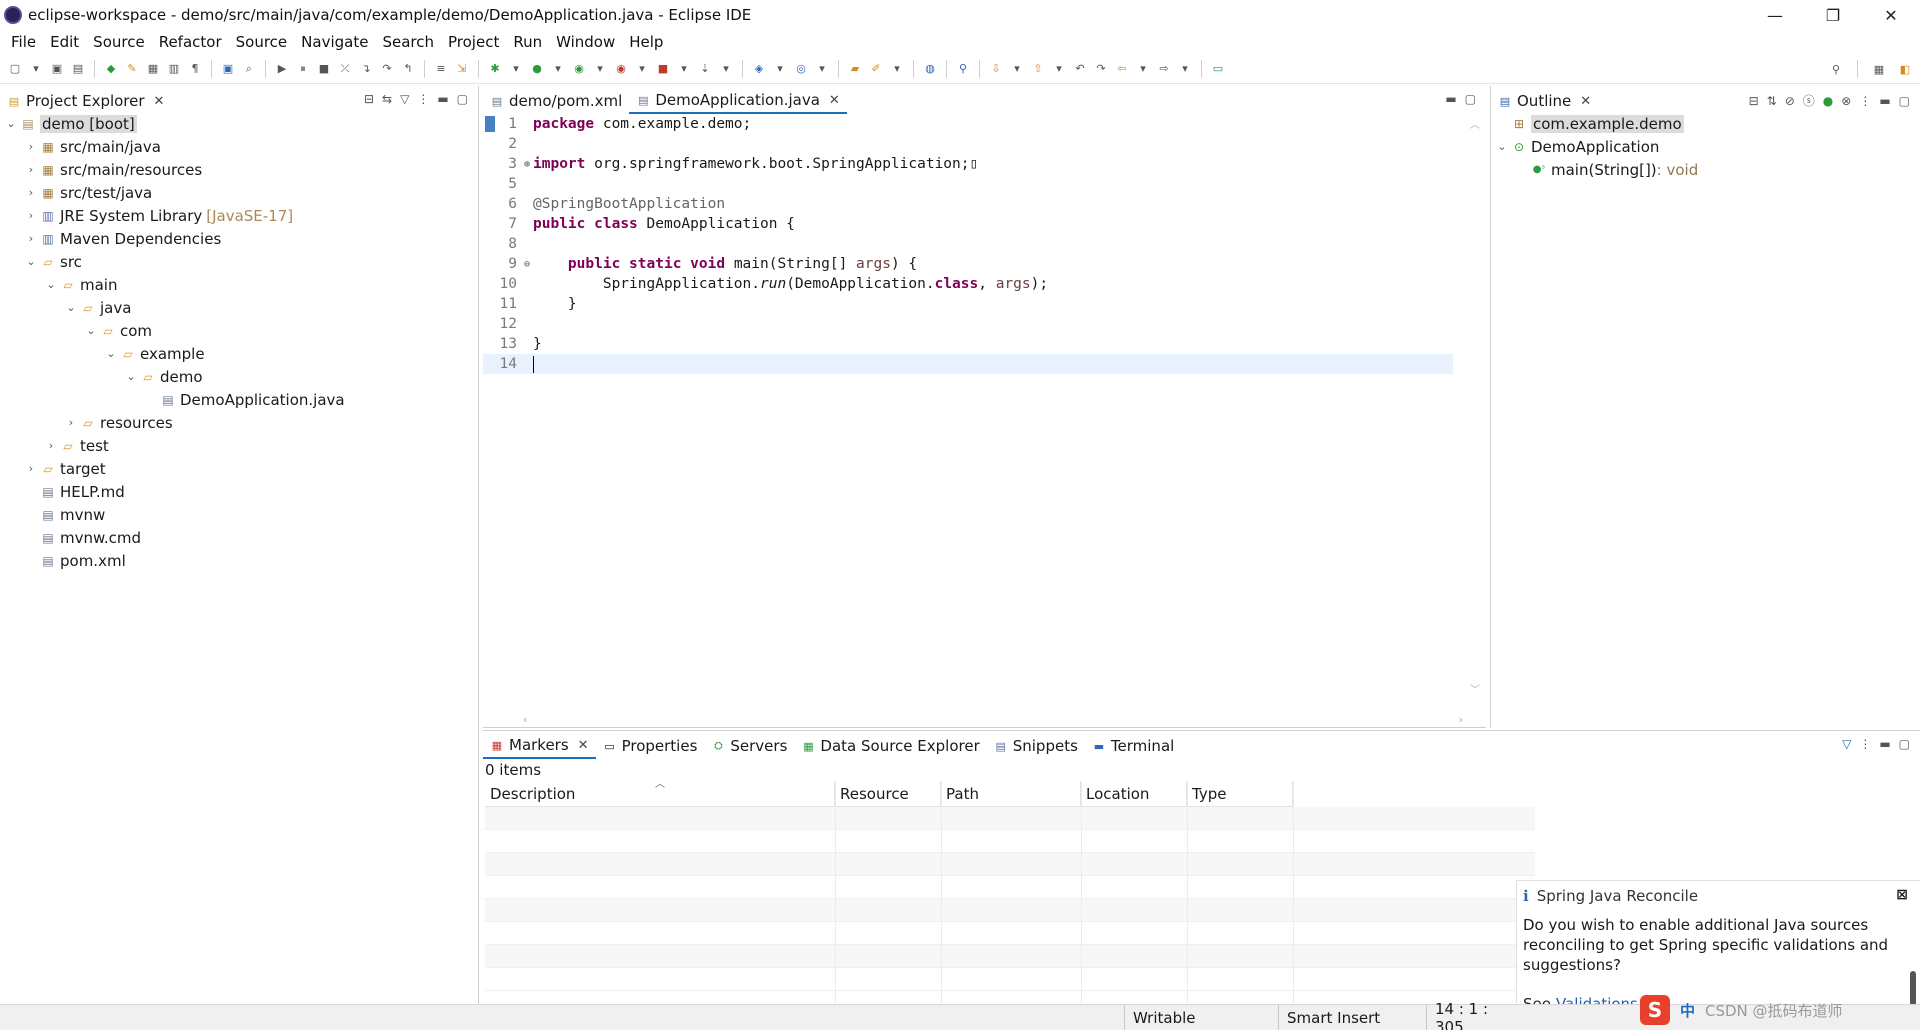  Describe the element at coordinates (1036, 746) in the screenshot. I see `tab-snippets: ▤ Snippets` at that location.